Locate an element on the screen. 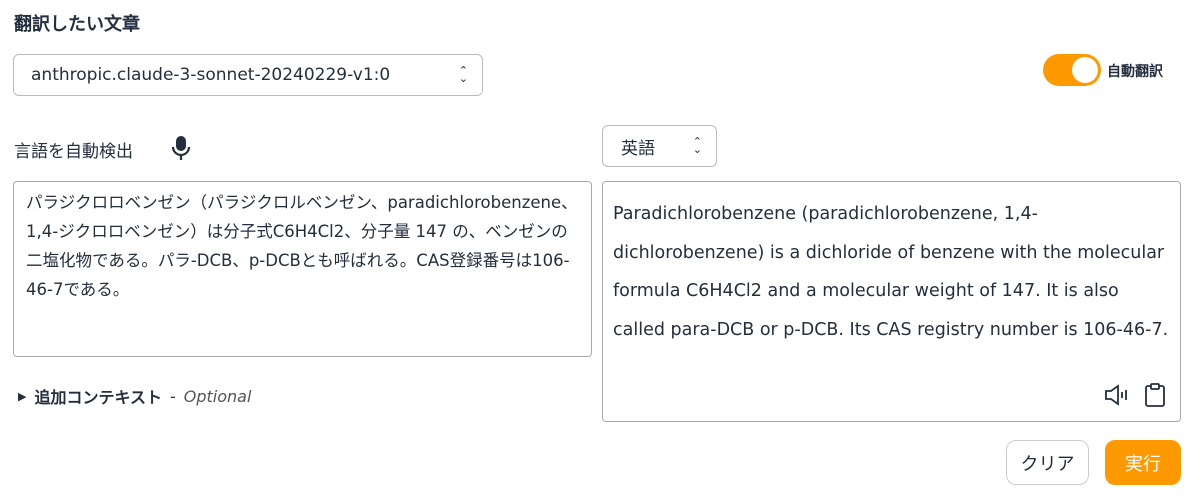  context-label: 追加コンテキスト is located at coordinates (98, 397).